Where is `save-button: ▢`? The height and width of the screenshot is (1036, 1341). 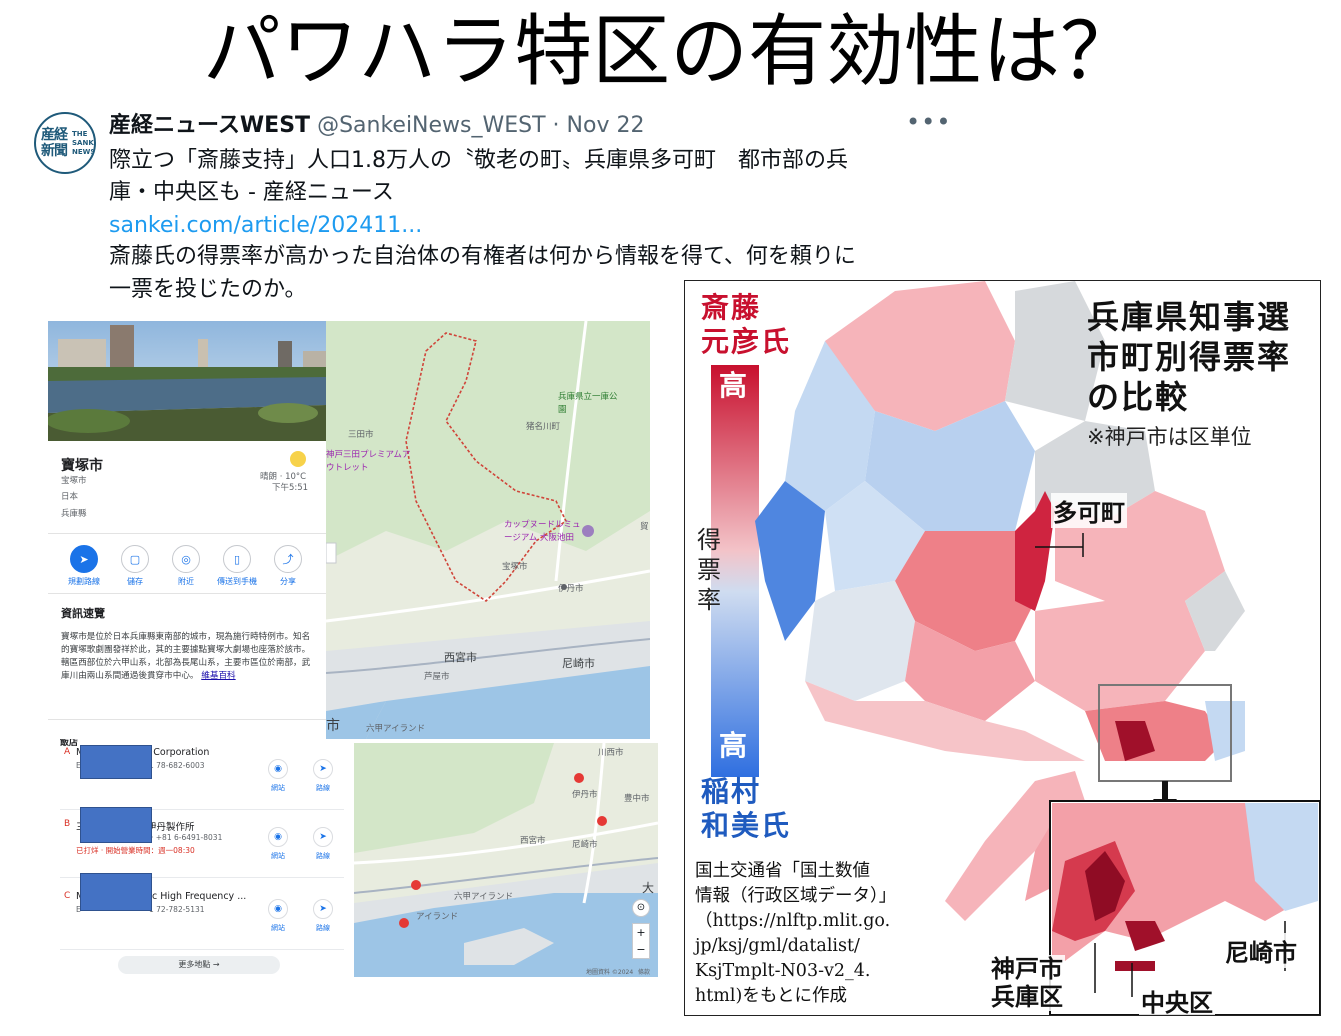
save-button: ▢ is located at coordinates (135, 559).